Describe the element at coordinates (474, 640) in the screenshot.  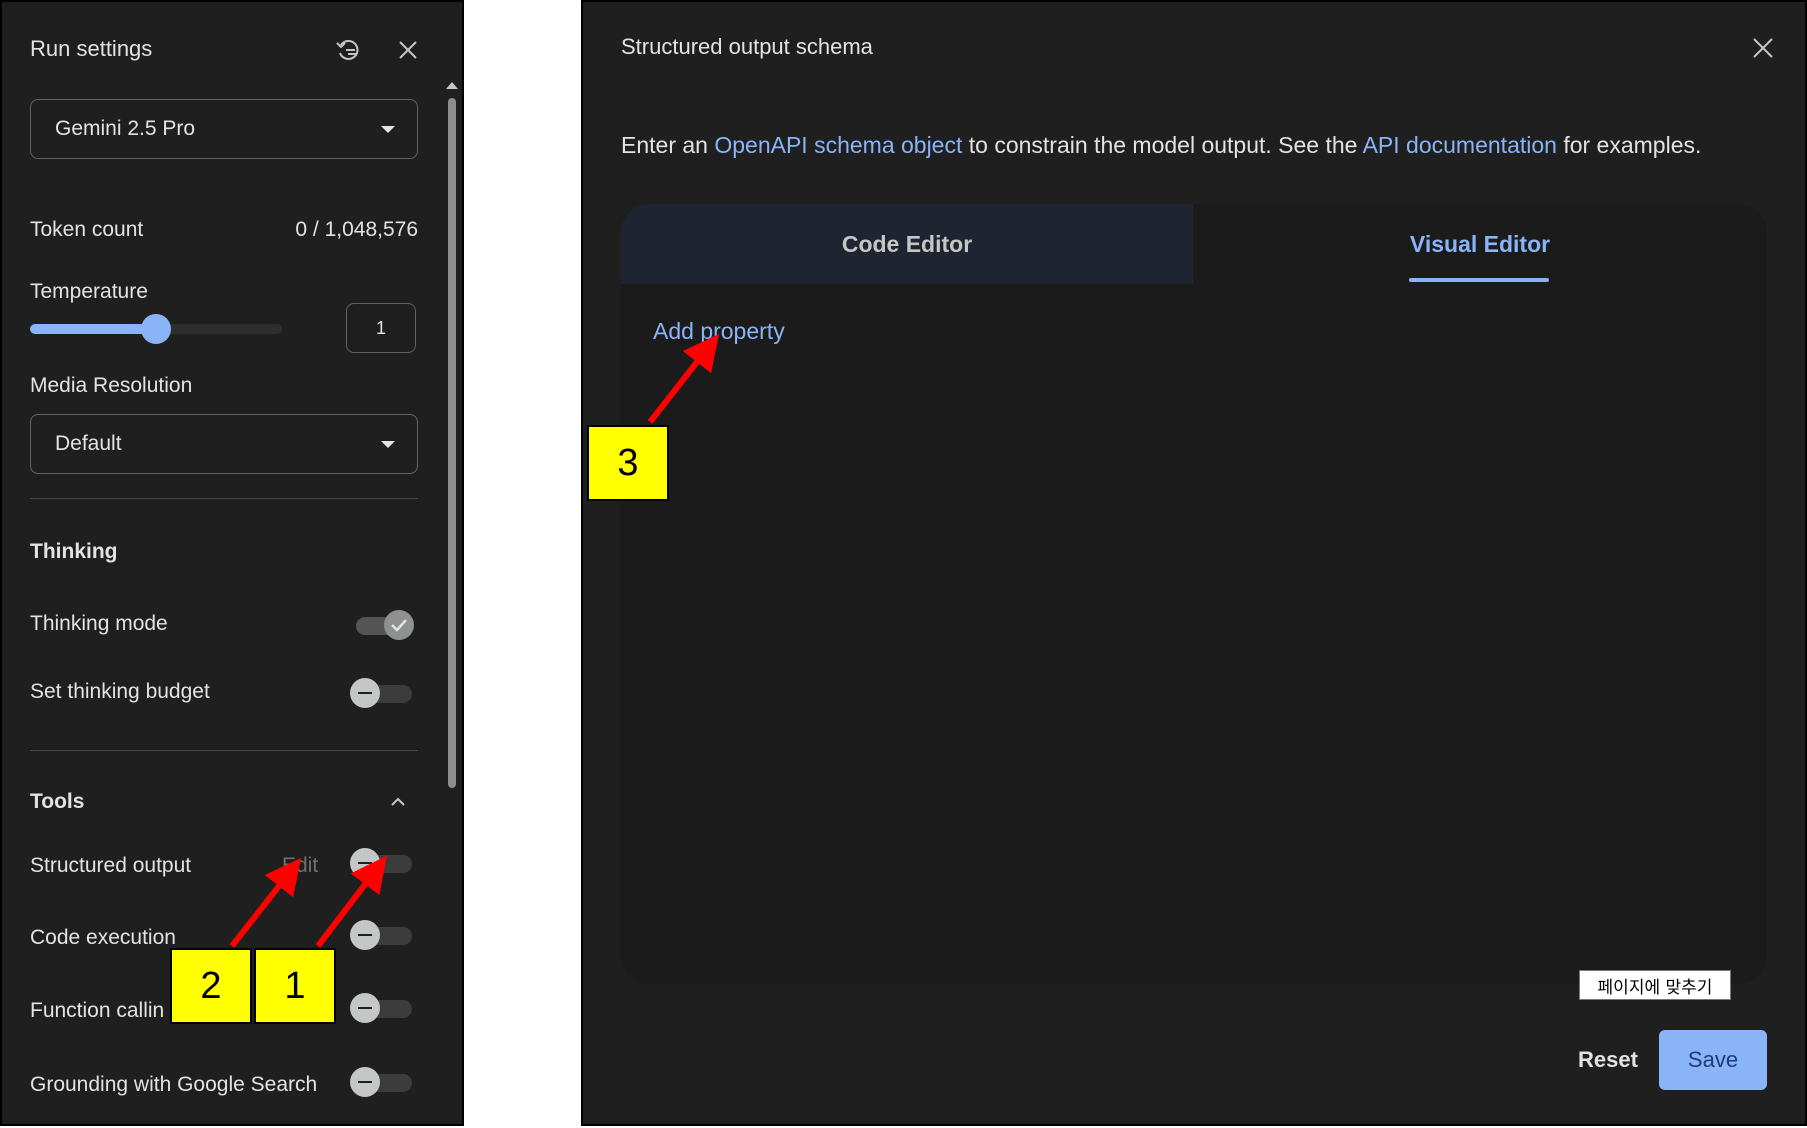
I see `annotation-arrows` at that location.